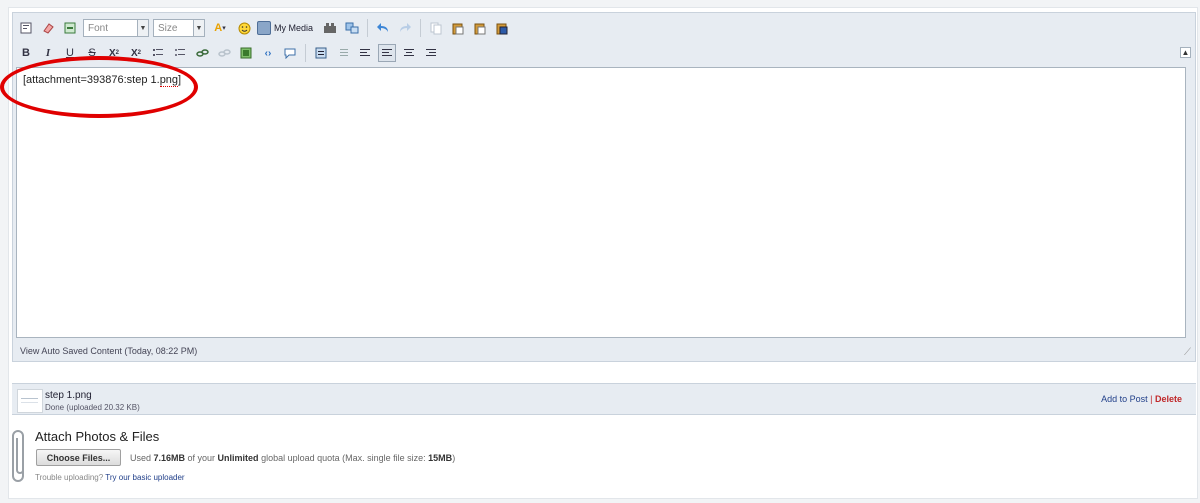 The image size is (1200, 503). Describe the element at coordinates (290, 53) in the screenshot. I see `quote-icon` at that location.